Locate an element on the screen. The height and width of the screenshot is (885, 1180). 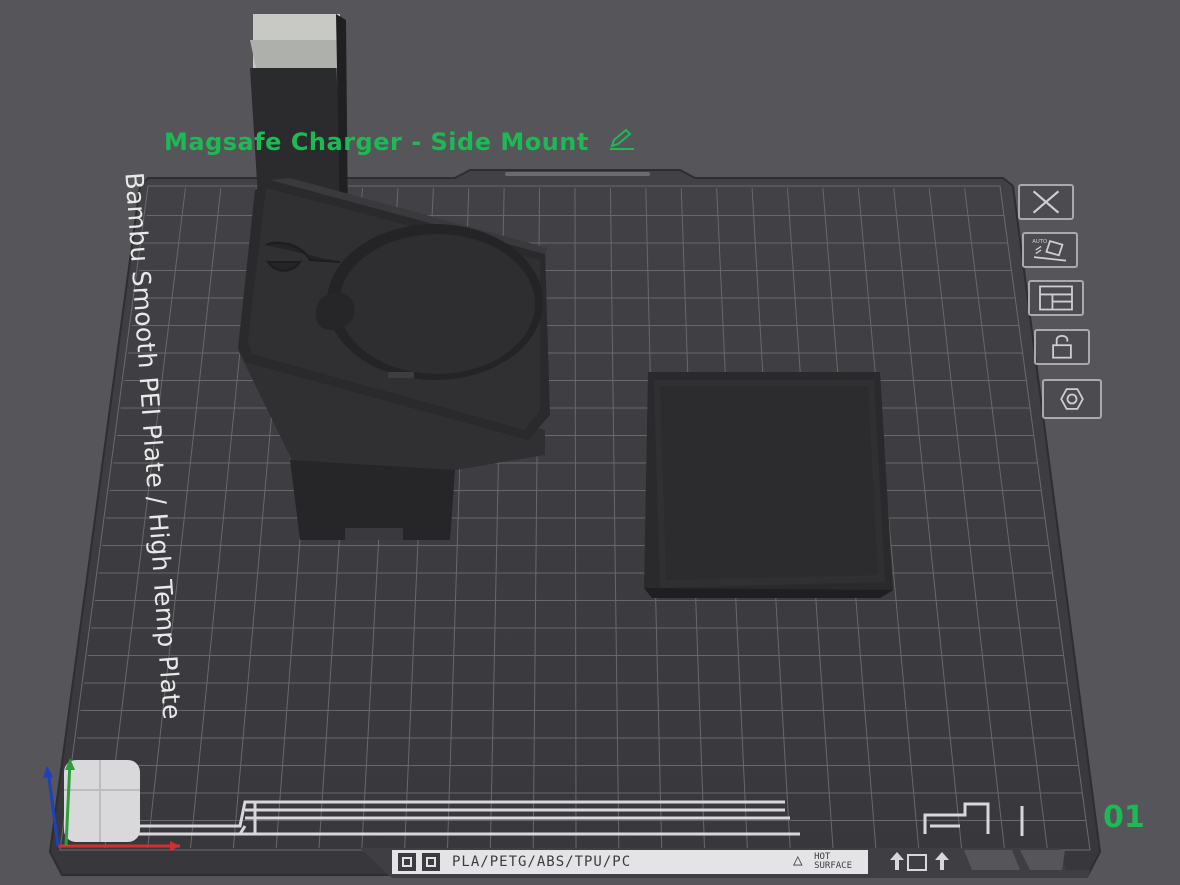
bed-icon is located at coordinates (431, 862).